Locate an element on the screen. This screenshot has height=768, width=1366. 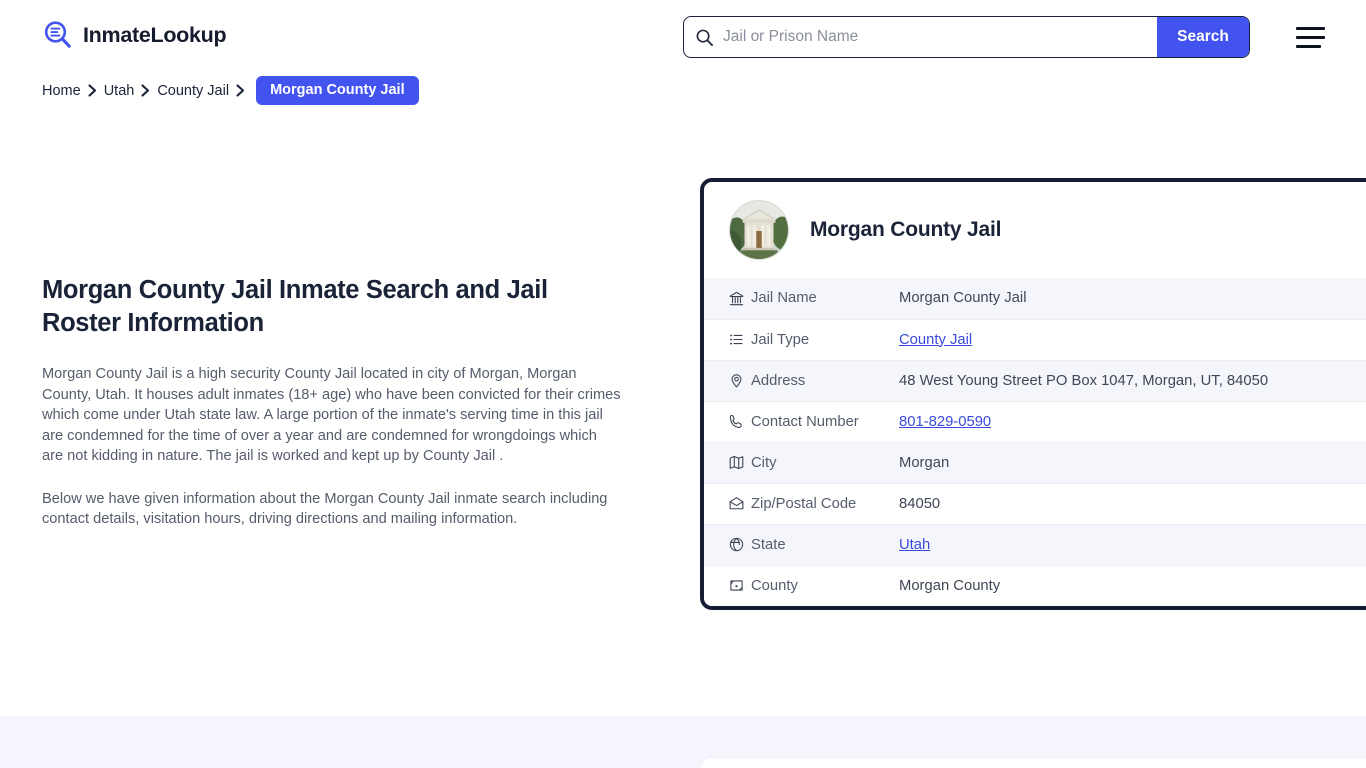
table-row: State Utah is located at coordinates (1035, 544).